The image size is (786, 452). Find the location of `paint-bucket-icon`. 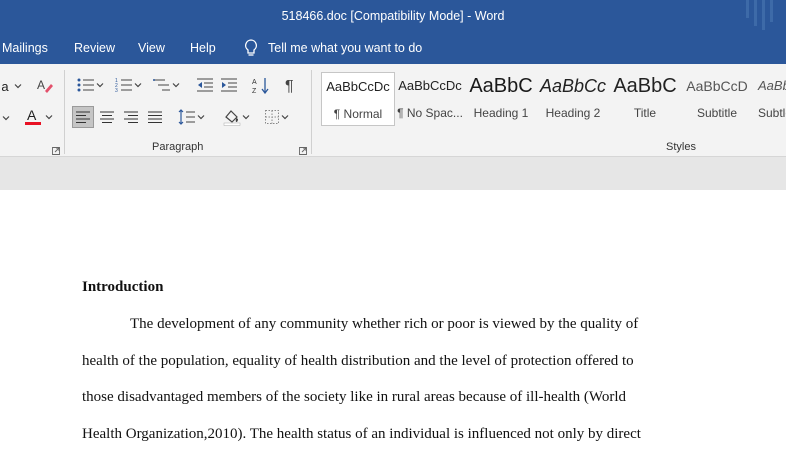

paint-bucket-icon is located at coordinates (232, 118).